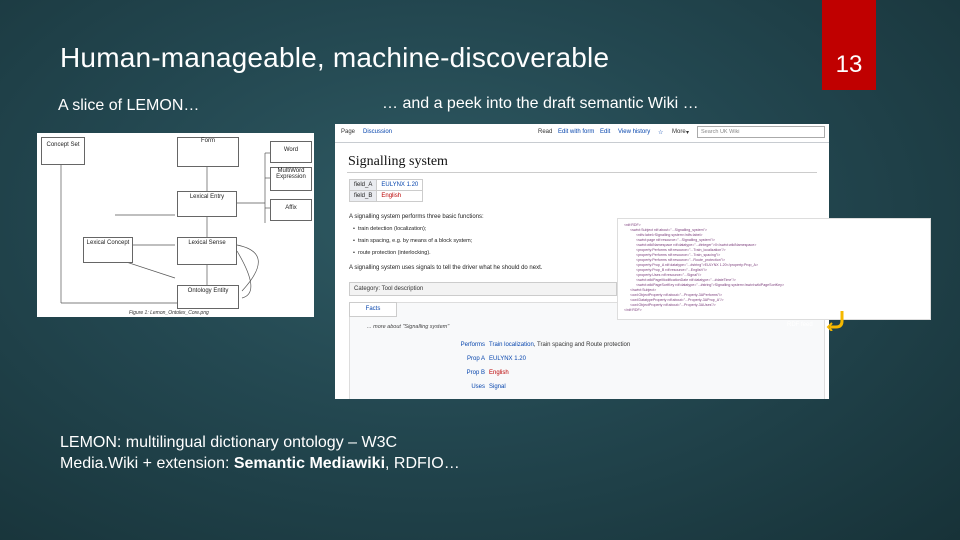  What do you see at coordinates (400, 185) in the screenshot?
I see `field-value: EULYNX 1.20` at bounding box center [400, 185].